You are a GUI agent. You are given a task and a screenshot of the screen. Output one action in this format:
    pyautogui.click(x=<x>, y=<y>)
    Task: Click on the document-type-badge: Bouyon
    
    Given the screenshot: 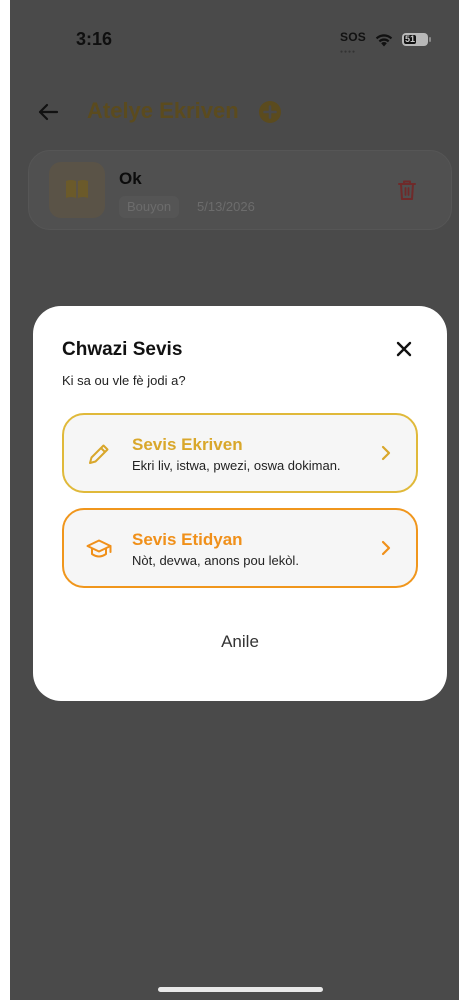 What is the action you would take?
    pyautogui.click(x=149, y=207)
    